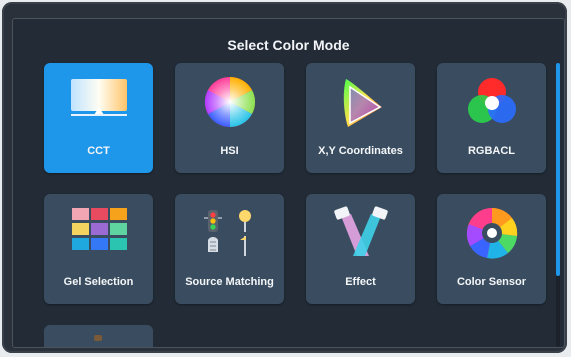 This screenshot has height=357, width=571. I want to click on mode-tile-effect: Effect, so click(360, 249).